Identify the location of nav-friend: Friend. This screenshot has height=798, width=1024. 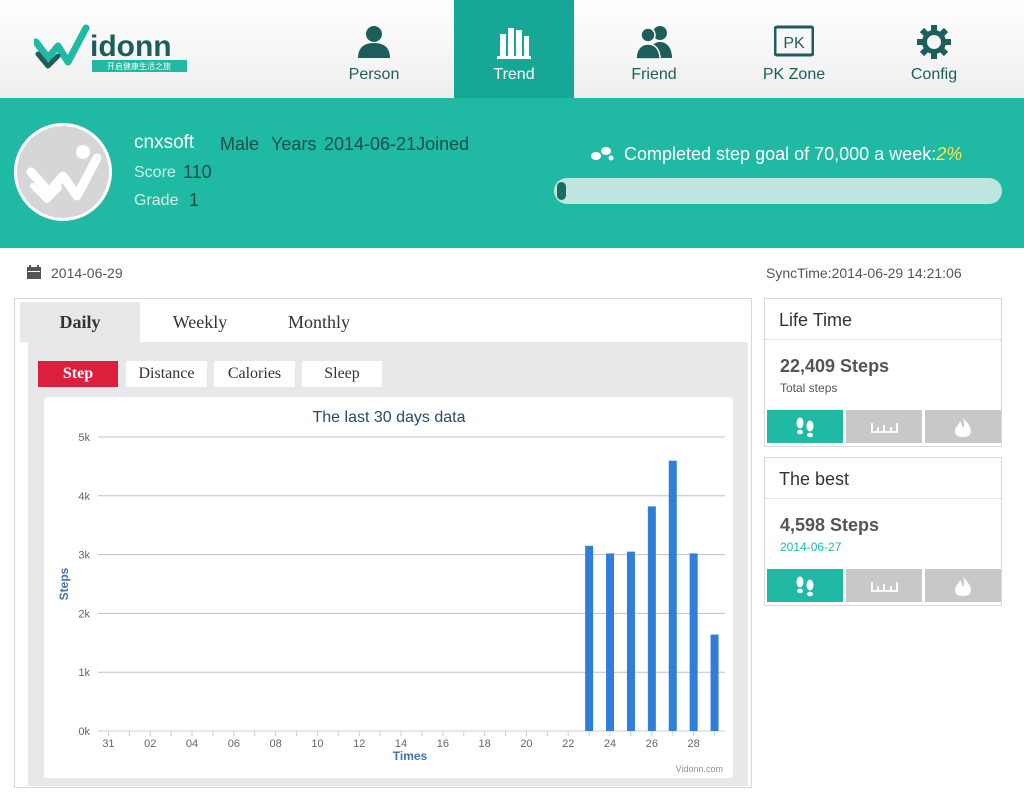
(654, 49).